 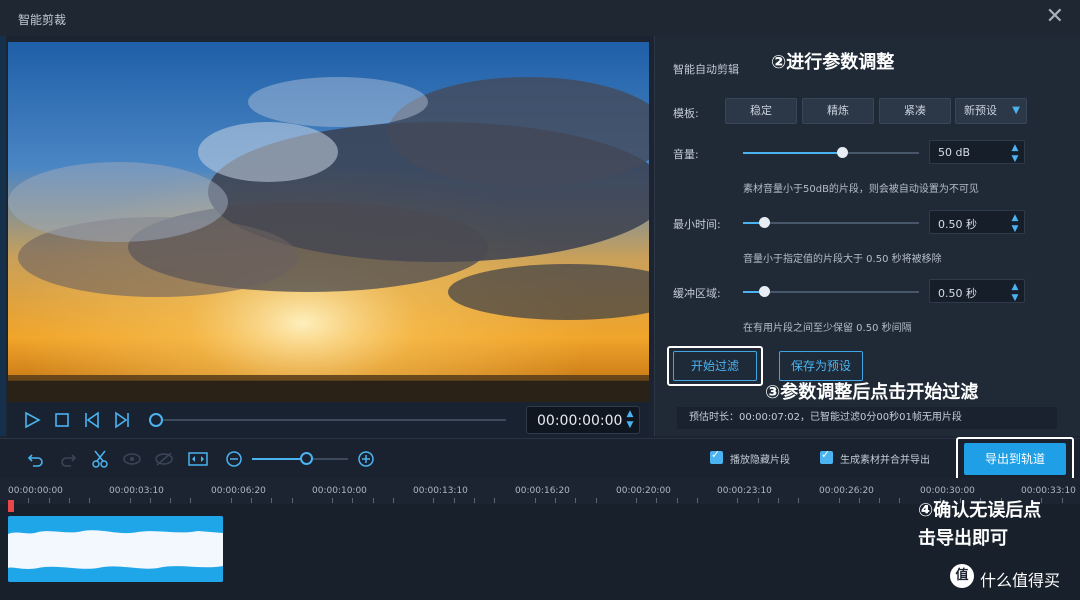 I want to click on tick-label: 00:00:13:10, so click(x=440, y=491).